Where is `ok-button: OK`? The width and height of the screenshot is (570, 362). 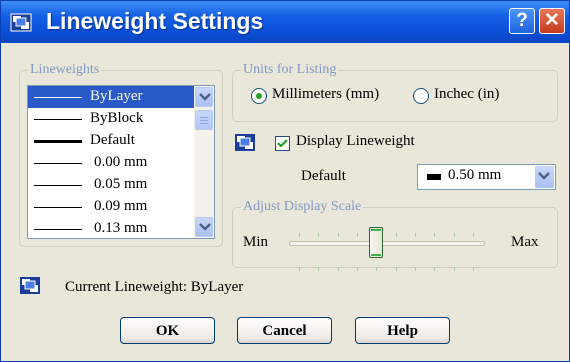
ok-button: OK is located at coordinates (167, 330).